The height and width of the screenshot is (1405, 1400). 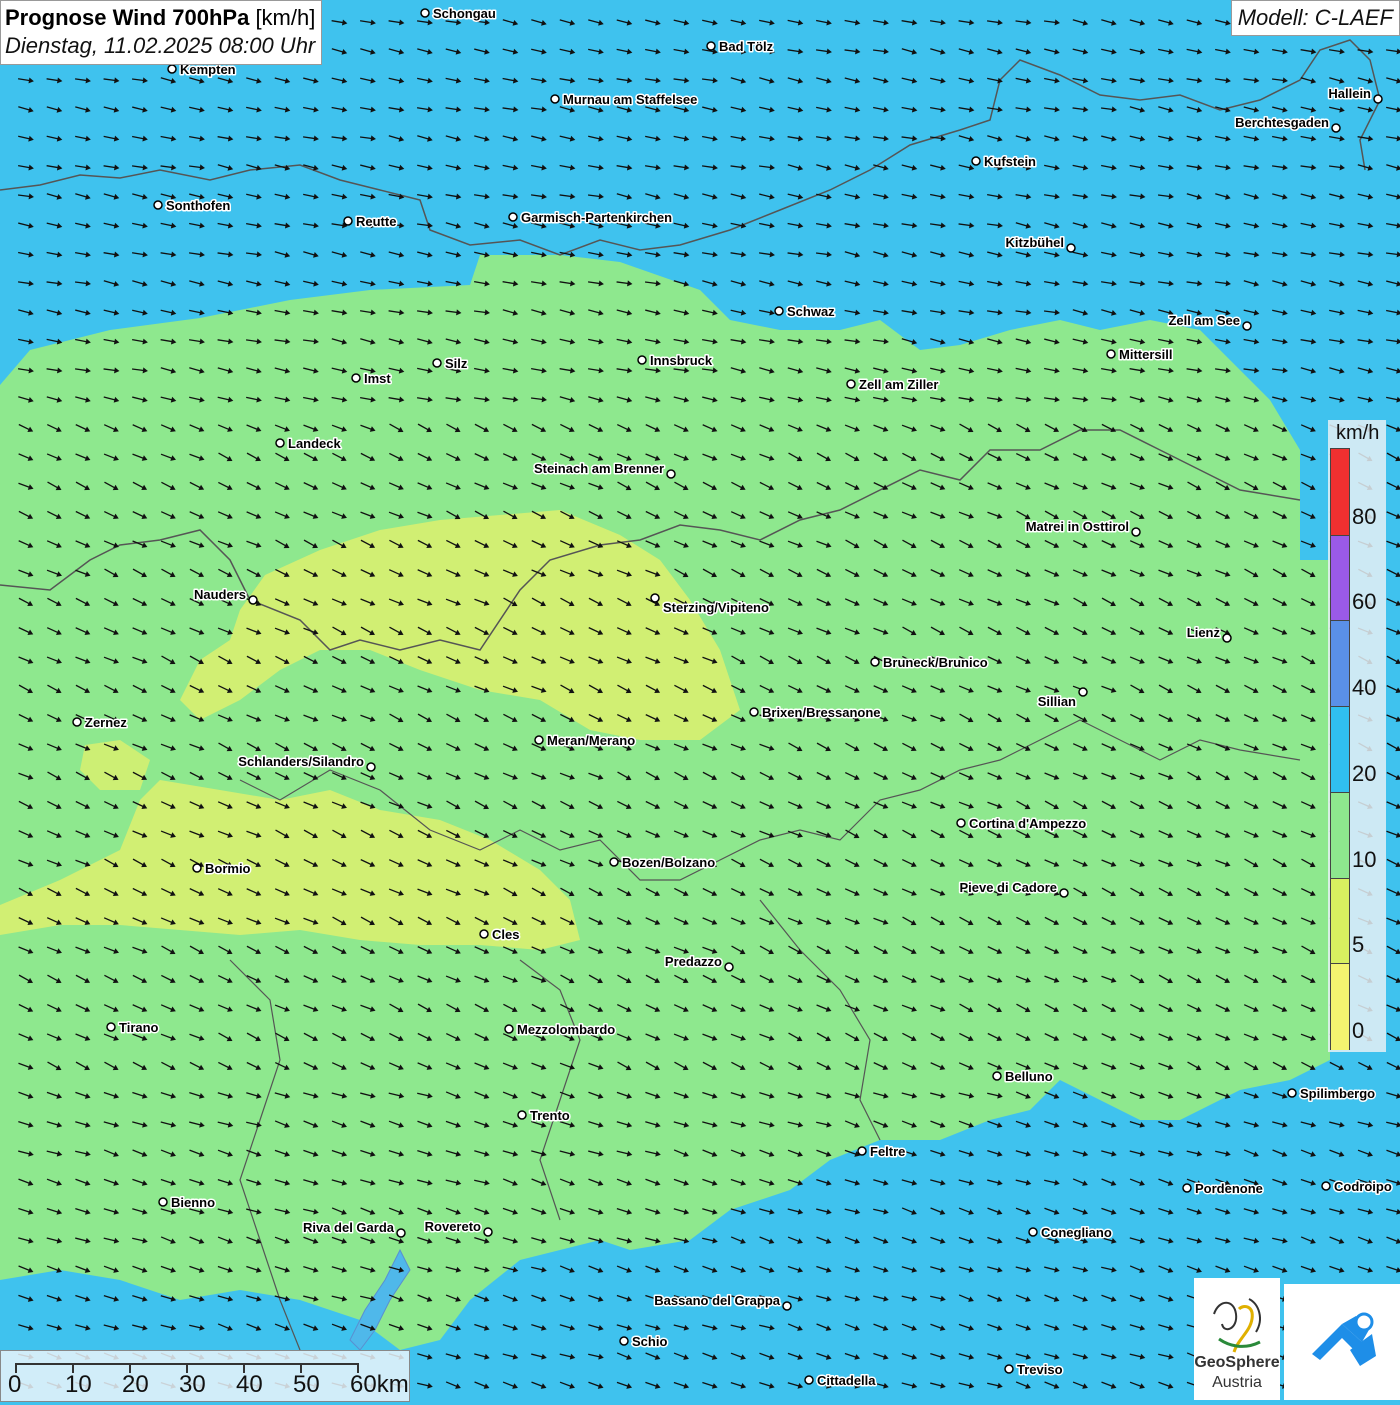 What do you see at coordinates (681, 360) in the screenshot?
I see `city-label: Innsbruck` at bounding box center [681, 360].